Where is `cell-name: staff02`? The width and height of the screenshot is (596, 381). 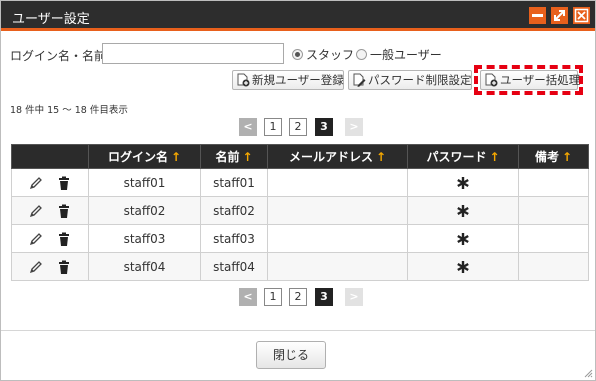
cell-name: staff02 is located at coordinates (234, 210).